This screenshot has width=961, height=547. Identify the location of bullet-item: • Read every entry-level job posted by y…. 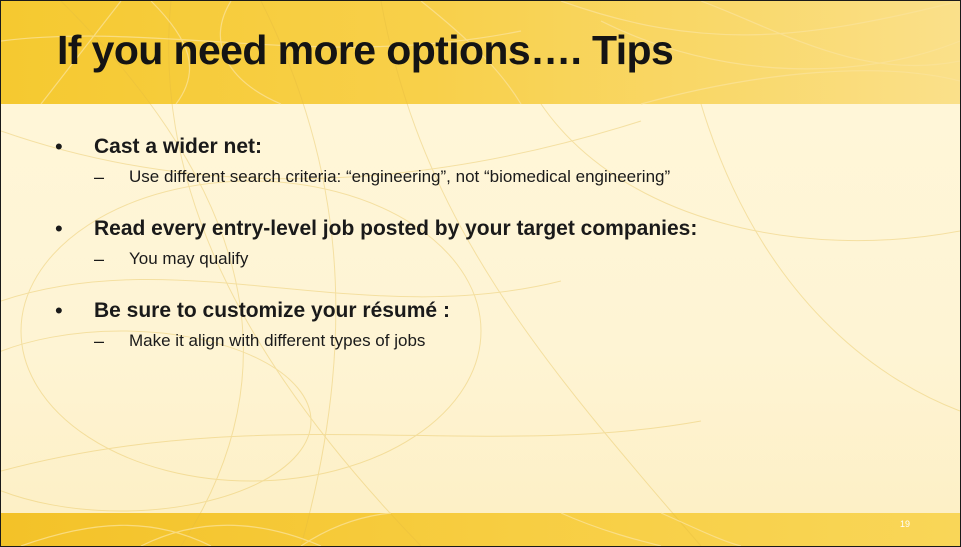
(495, 244).